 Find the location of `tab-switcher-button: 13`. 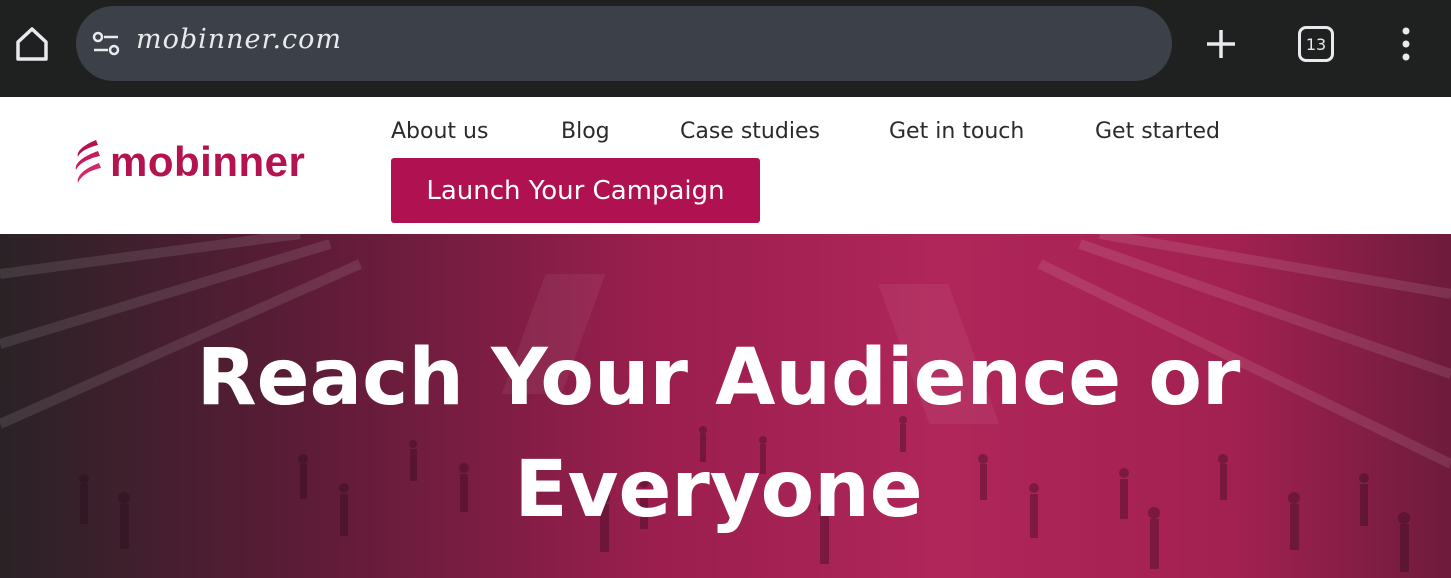

tab-switcher-button: 13 is located at coordinates (1316, 44).